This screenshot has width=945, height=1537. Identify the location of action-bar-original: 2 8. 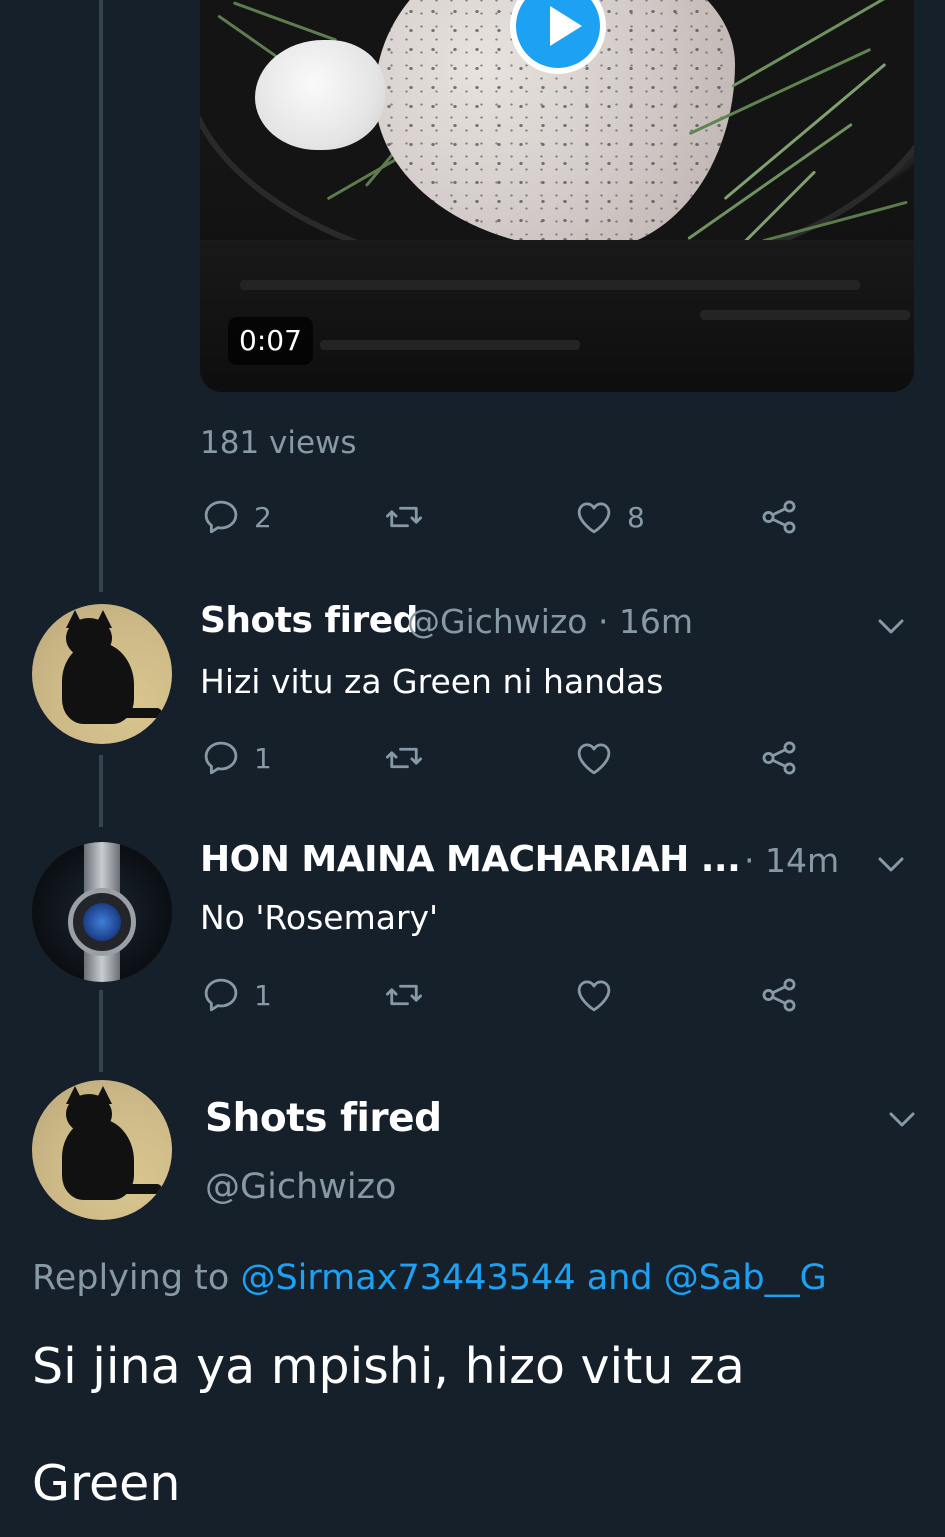
(510, 519).